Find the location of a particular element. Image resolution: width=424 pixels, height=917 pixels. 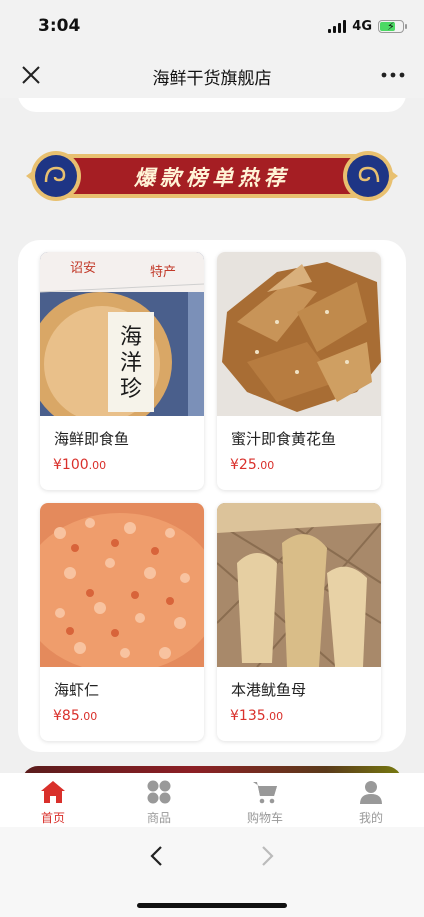

tab-home: 首页 is located at coordinates (53, 800).